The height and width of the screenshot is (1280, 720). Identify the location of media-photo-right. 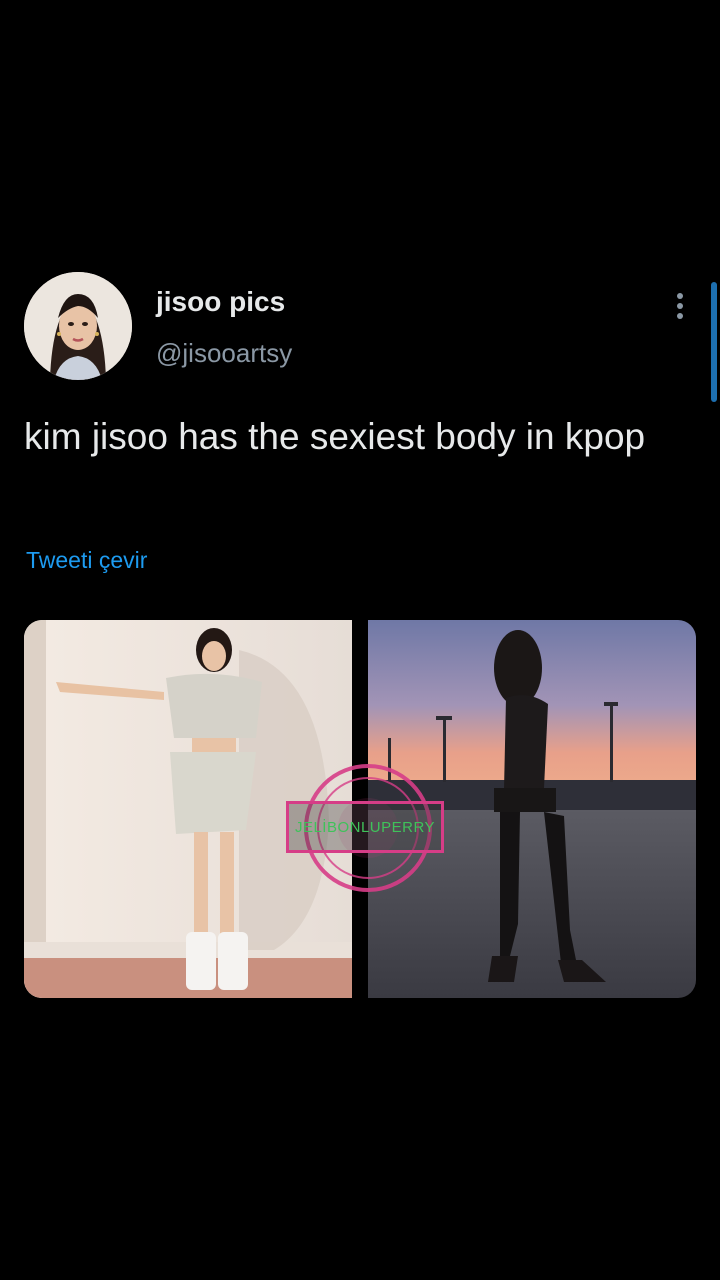
(532, 809).